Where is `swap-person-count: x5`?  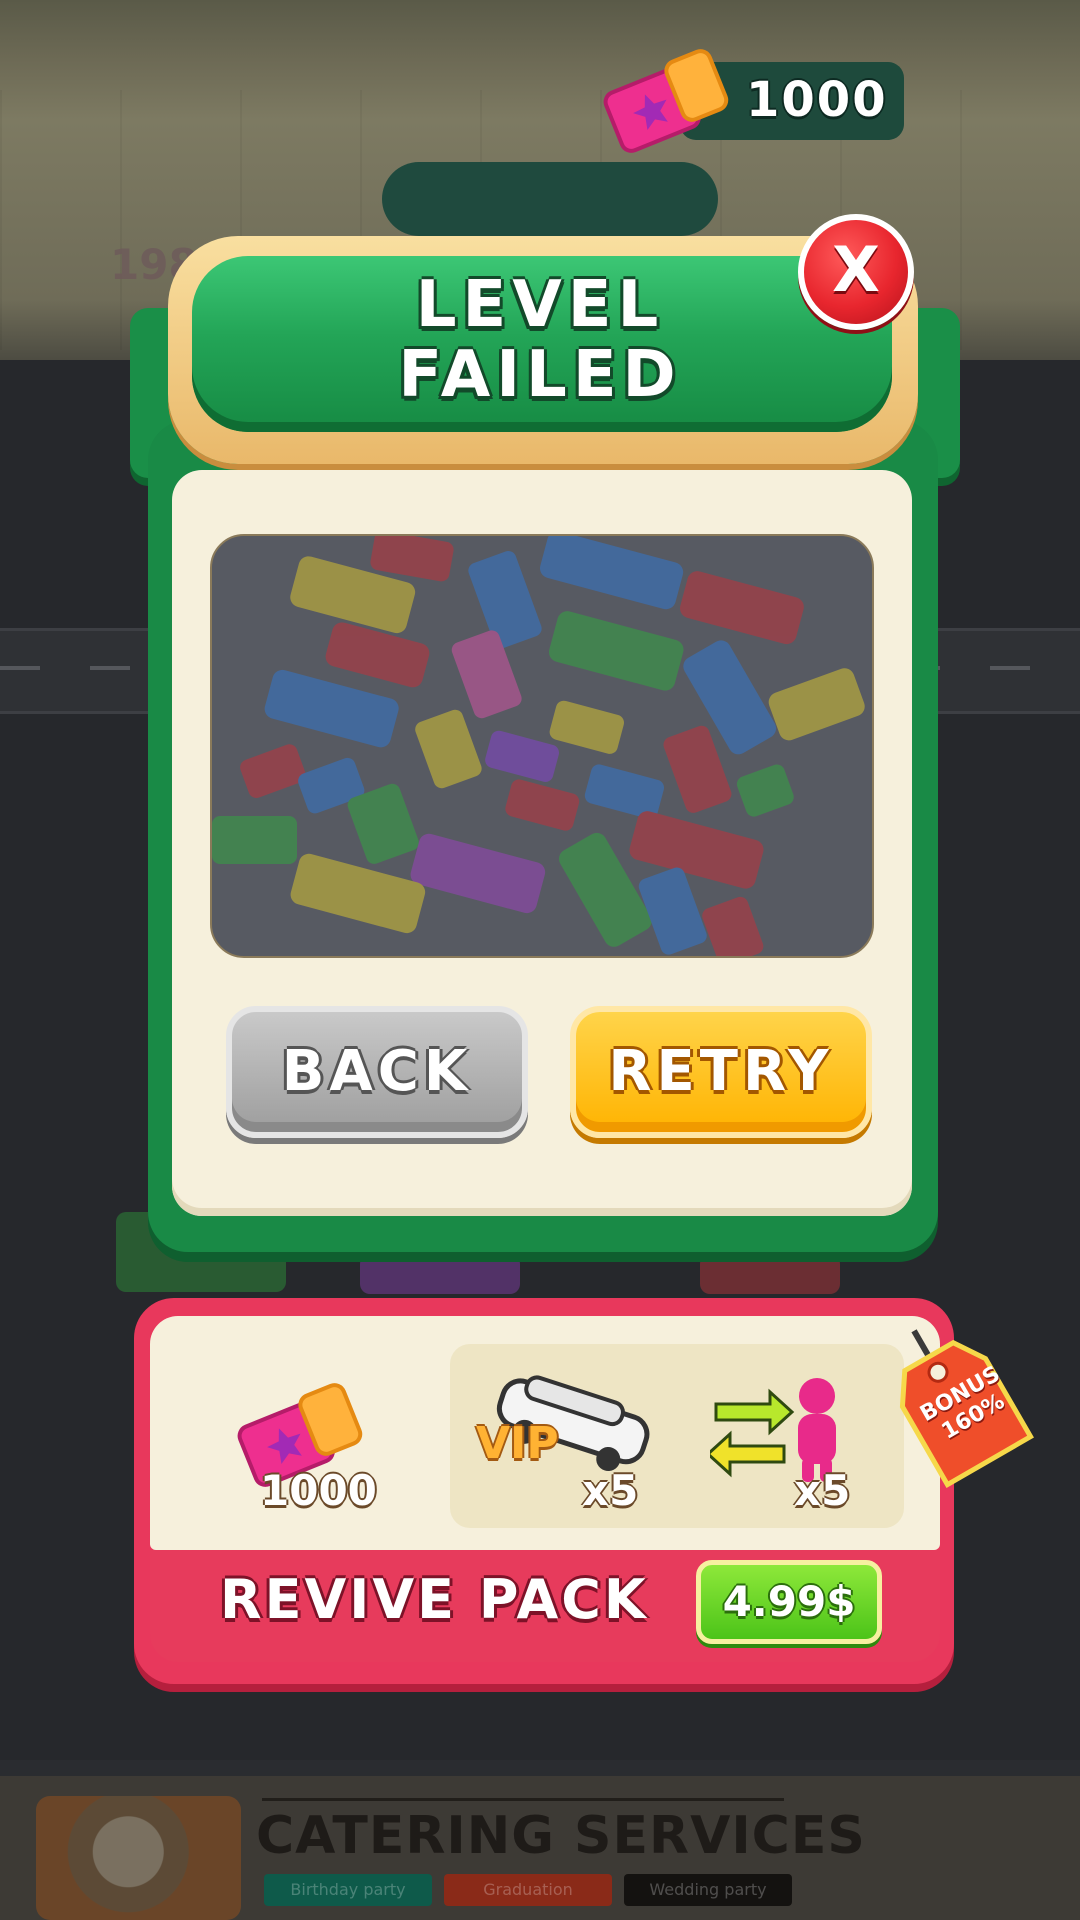 swap-person-count: x5 is located at coordinates (822, 1490).